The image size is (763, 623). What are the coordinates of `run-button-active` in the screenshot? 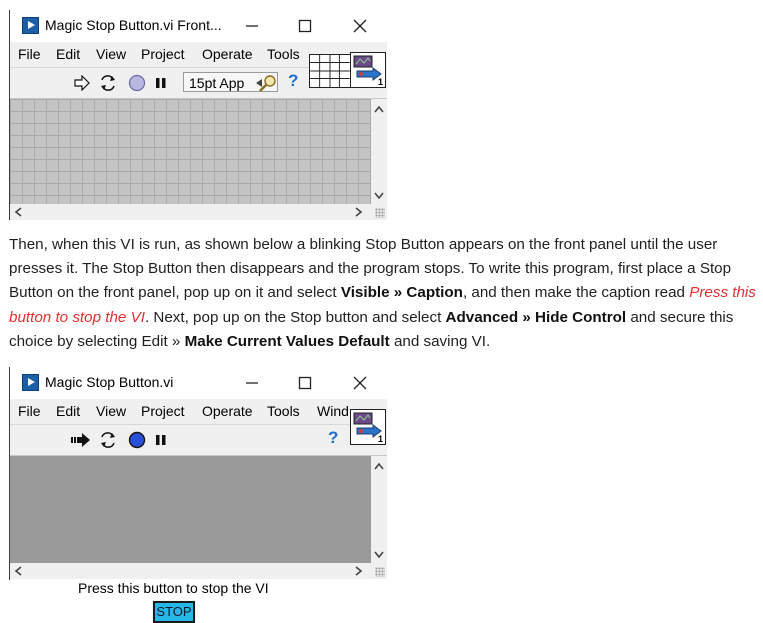 It's located at (80, 440).